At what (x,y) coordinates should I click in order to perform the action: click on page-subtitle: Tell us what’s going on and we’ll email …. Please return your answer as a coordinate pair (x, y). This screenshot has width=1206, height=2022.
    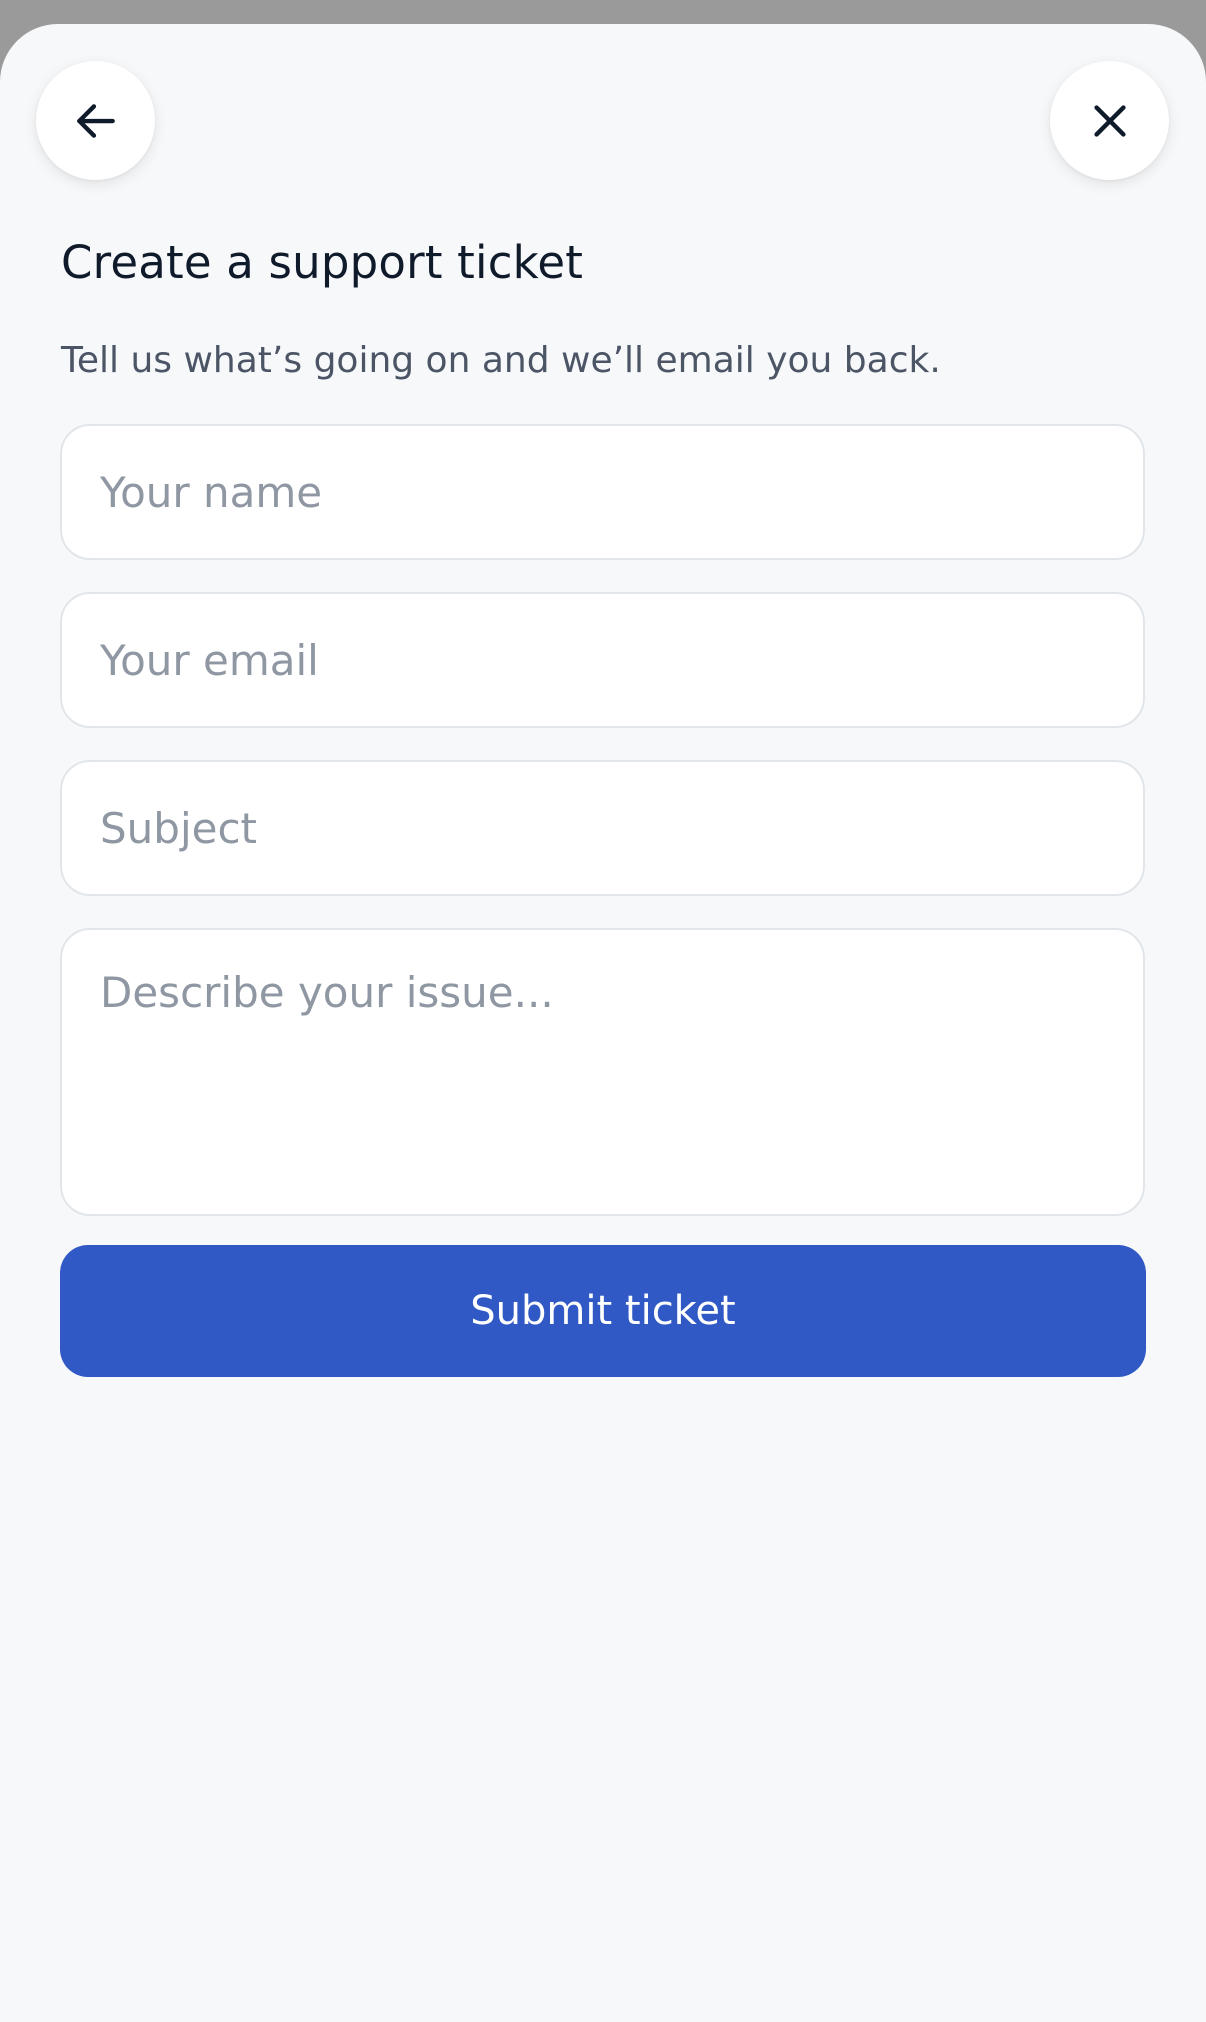
    Looking at the image, I should click on (501, 360).